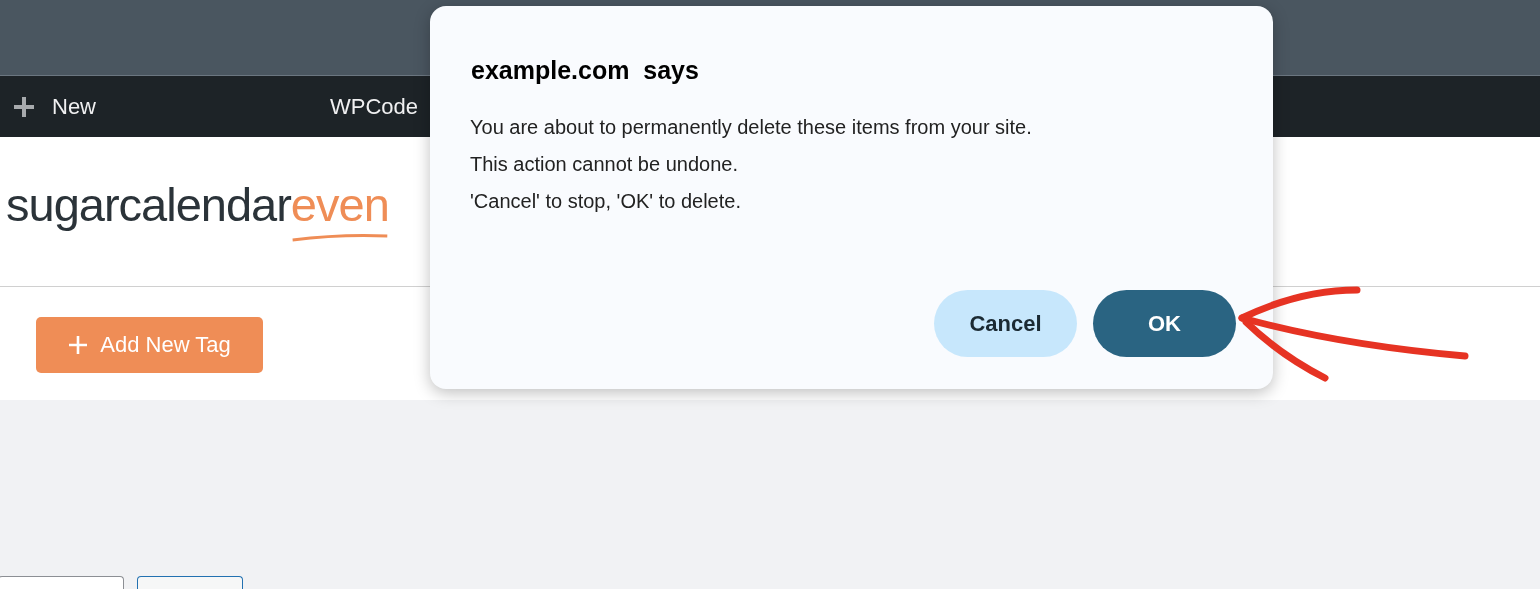 The image size is (1540, 589). Describe the element at coordinates (606, 201) in the screenshot. I see `dialog-message: 'Cancel' to stop, 'OK' to delete.` at that location.